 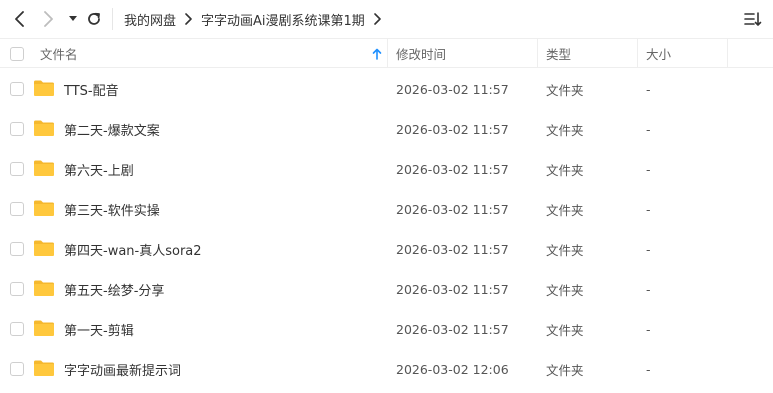 I want to click on table-row: 第四天-wan-真人sora2 2026-03-02 11:57 文件夹 -, so click(x=386, y=249).